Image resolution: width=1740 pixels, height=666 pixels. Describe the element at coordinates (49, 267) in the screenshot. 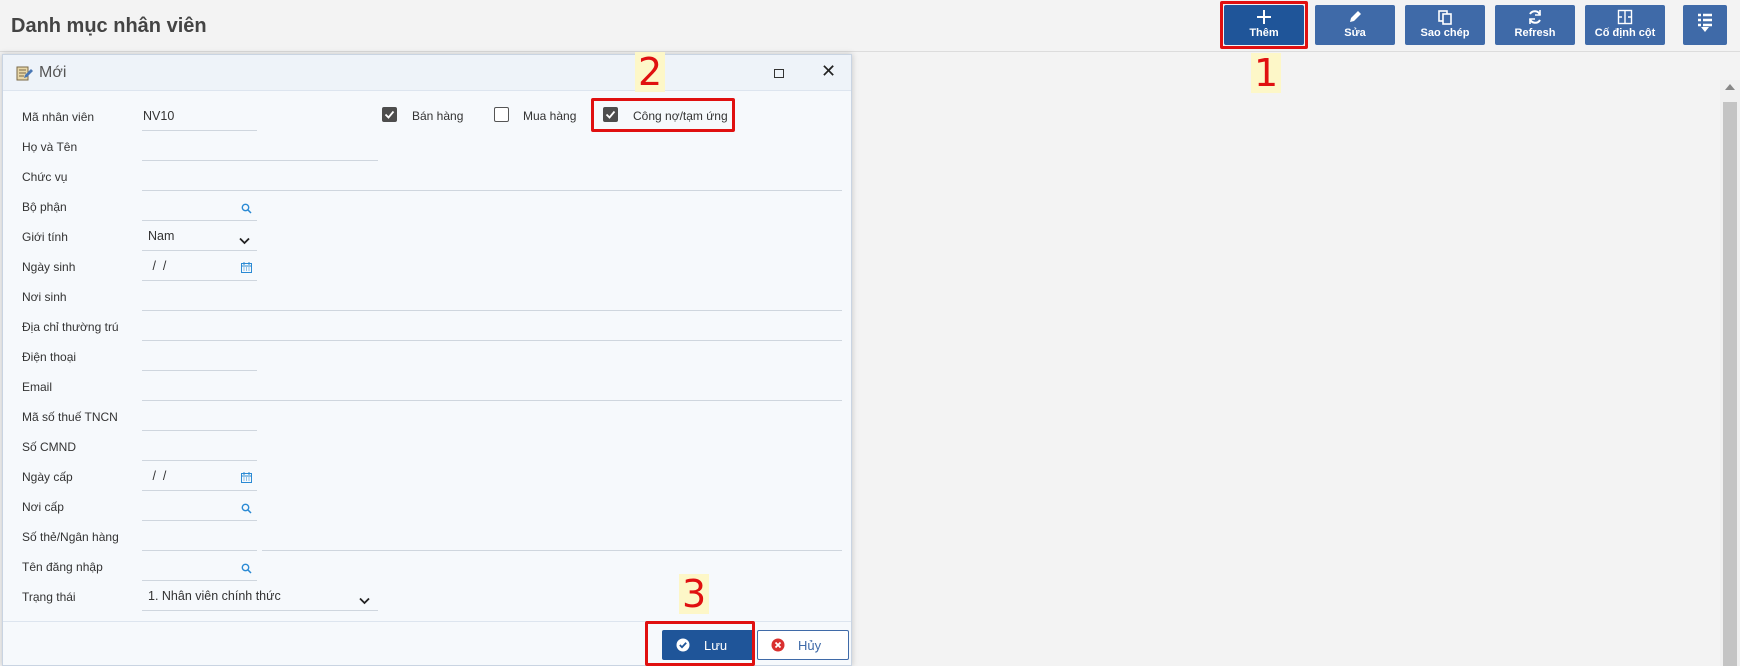

I see `birth-date-label: Ngày sinh` at that location.